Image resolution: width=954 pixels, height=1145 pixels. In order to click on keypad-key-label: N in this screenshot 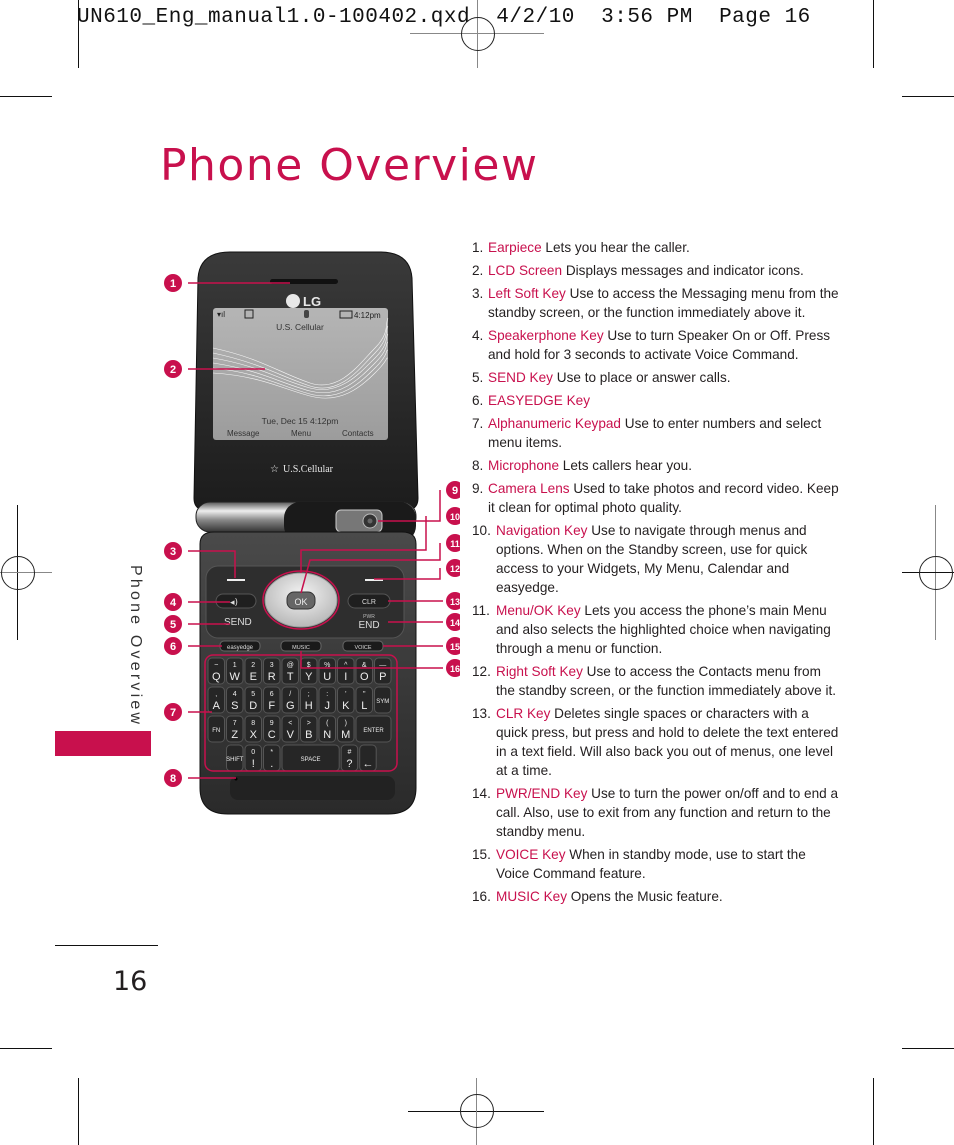, I will do `click(327, 735)`.